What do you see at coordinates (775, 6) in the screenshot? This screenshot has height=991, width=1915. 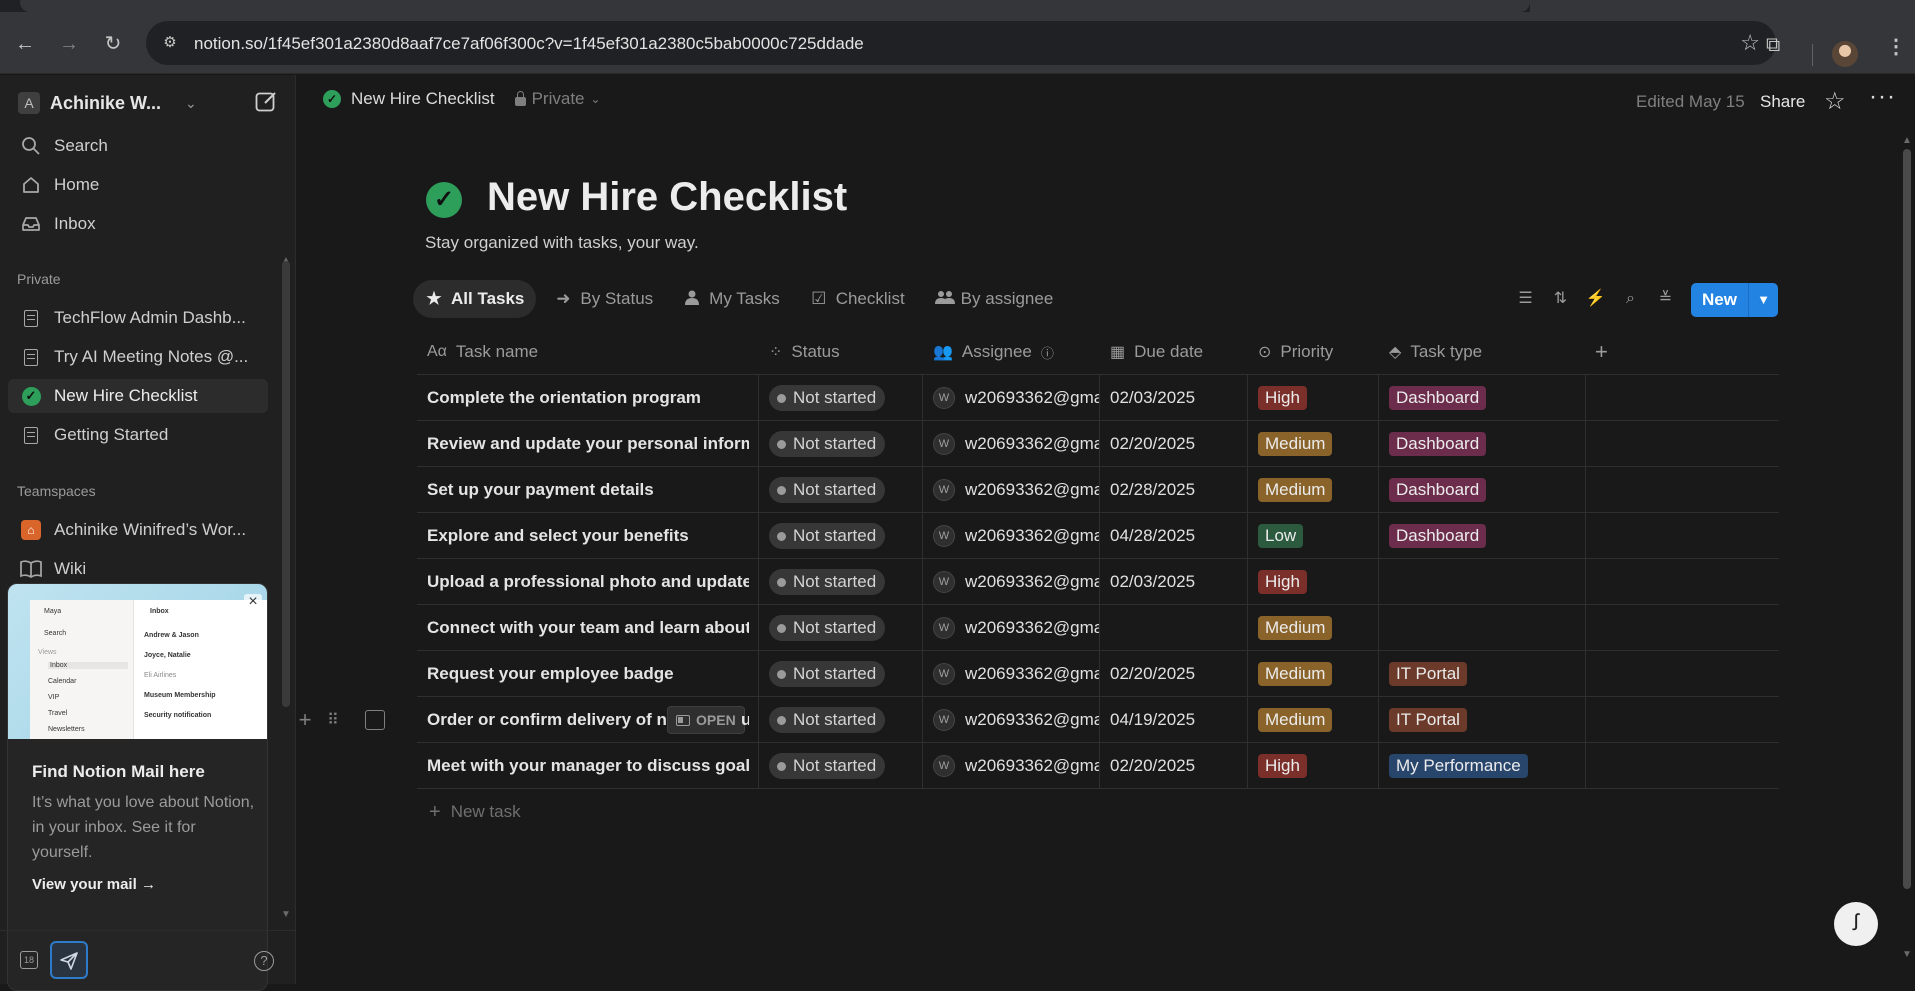 I see `browser-tab` at bounding box center [775, 6].